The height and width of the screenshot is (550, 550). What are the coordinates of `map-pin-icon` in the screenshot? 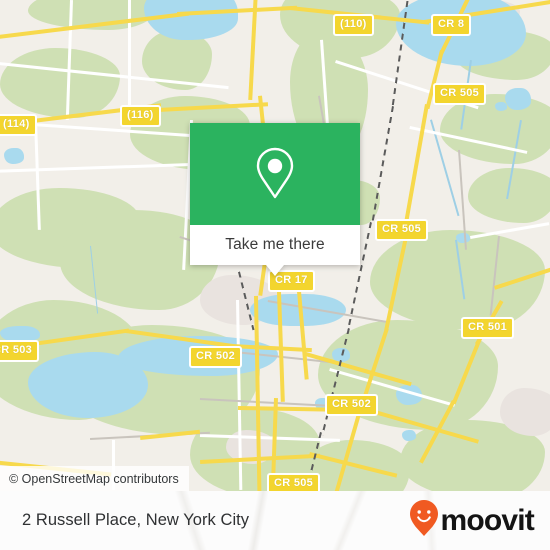 It's located at (275, 174).